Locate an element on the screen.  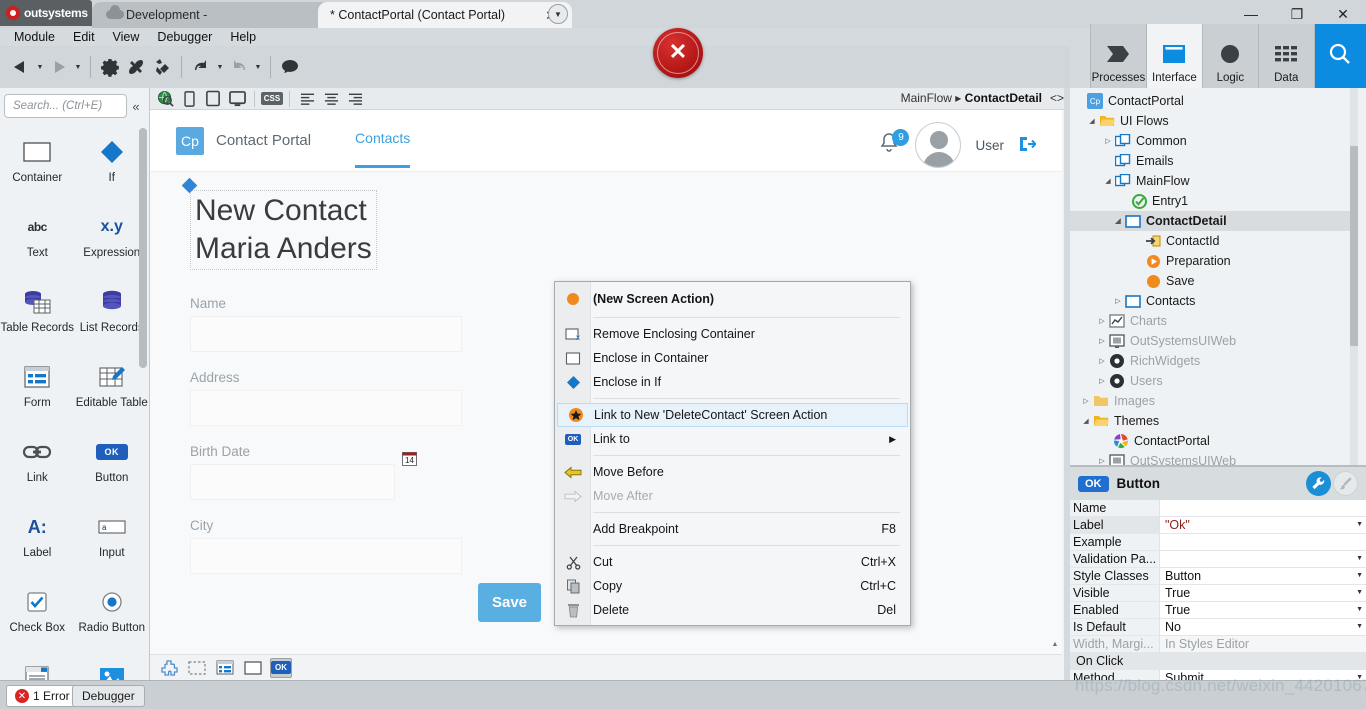
browser-preview-icon is located at coordinates (165, 99).